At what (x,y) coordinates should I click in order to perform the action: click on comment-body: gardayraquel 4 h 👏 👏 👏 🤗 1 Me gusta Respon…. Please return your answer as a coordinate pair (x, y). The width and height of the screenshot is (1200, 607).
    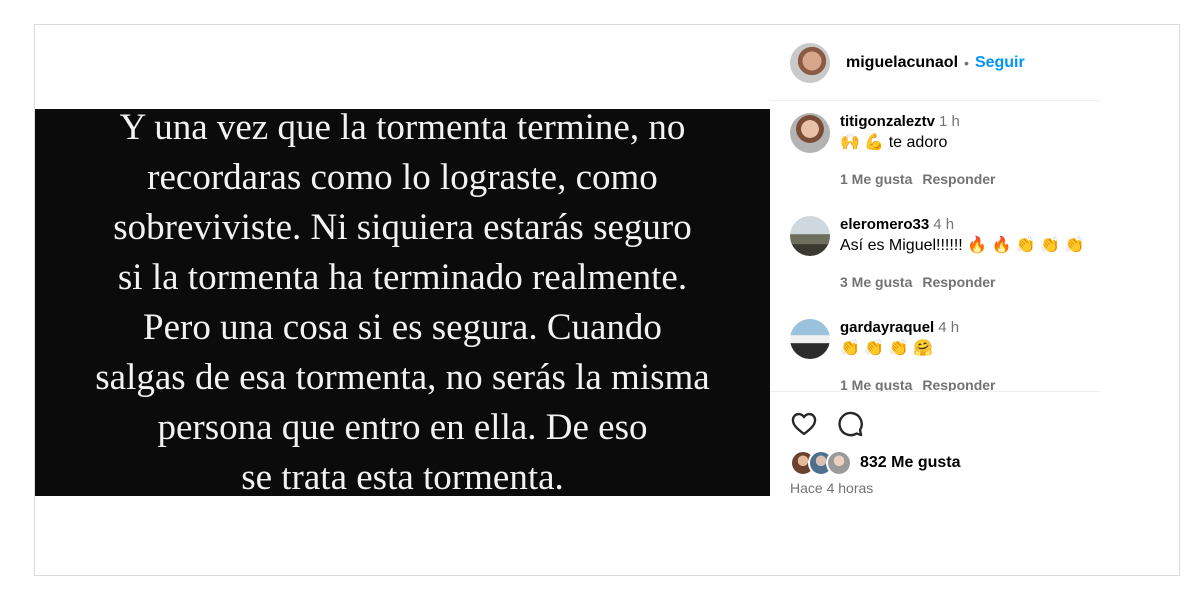
    Looking at the image, I should click on (967, 355).